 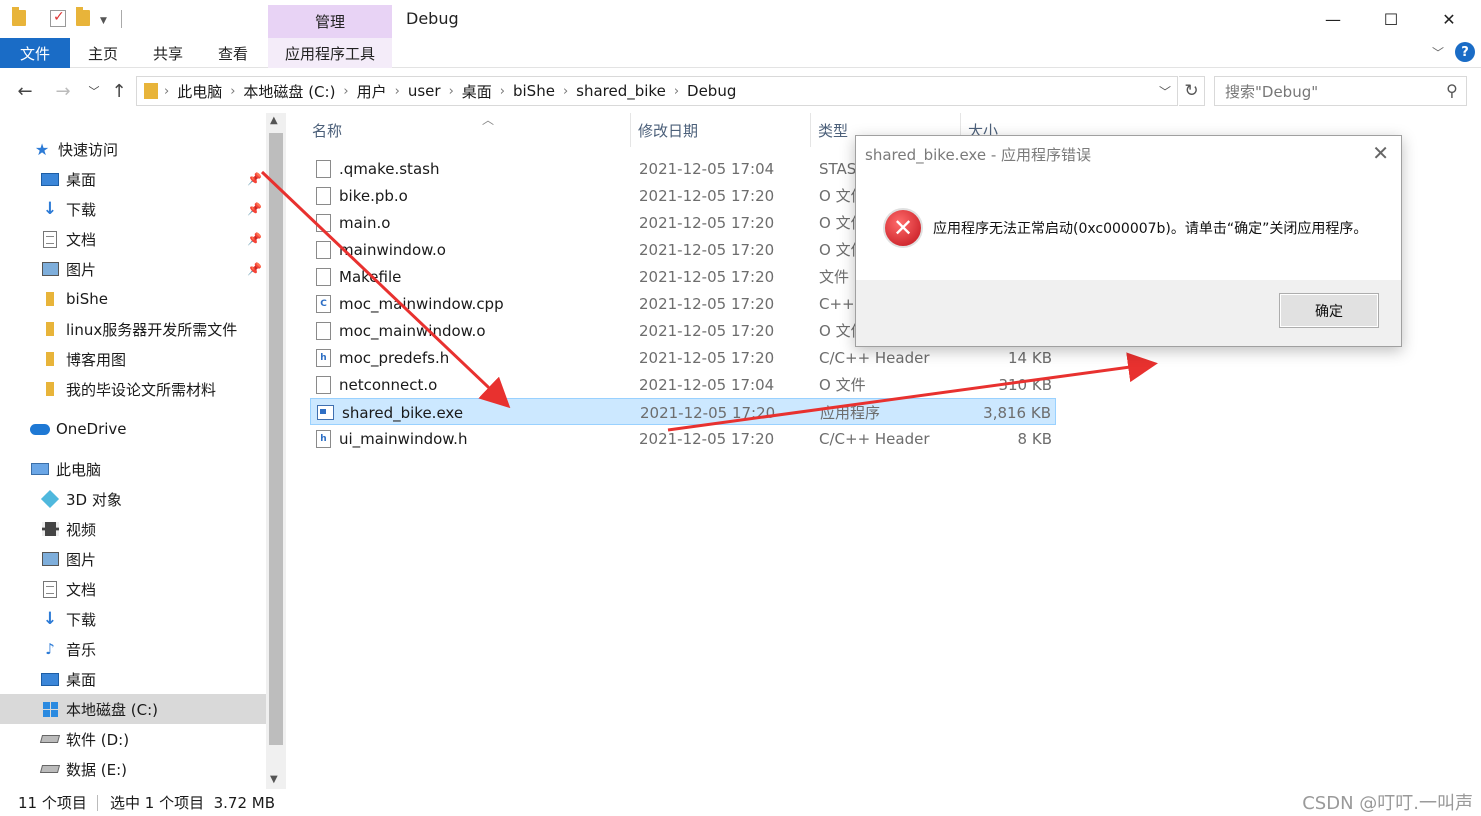 What do you see at coordinates (133, 619) in the screenshot?
I see `sidebar-item-downloads-pc: ↓ 下载` at bounding box center [133, 619].